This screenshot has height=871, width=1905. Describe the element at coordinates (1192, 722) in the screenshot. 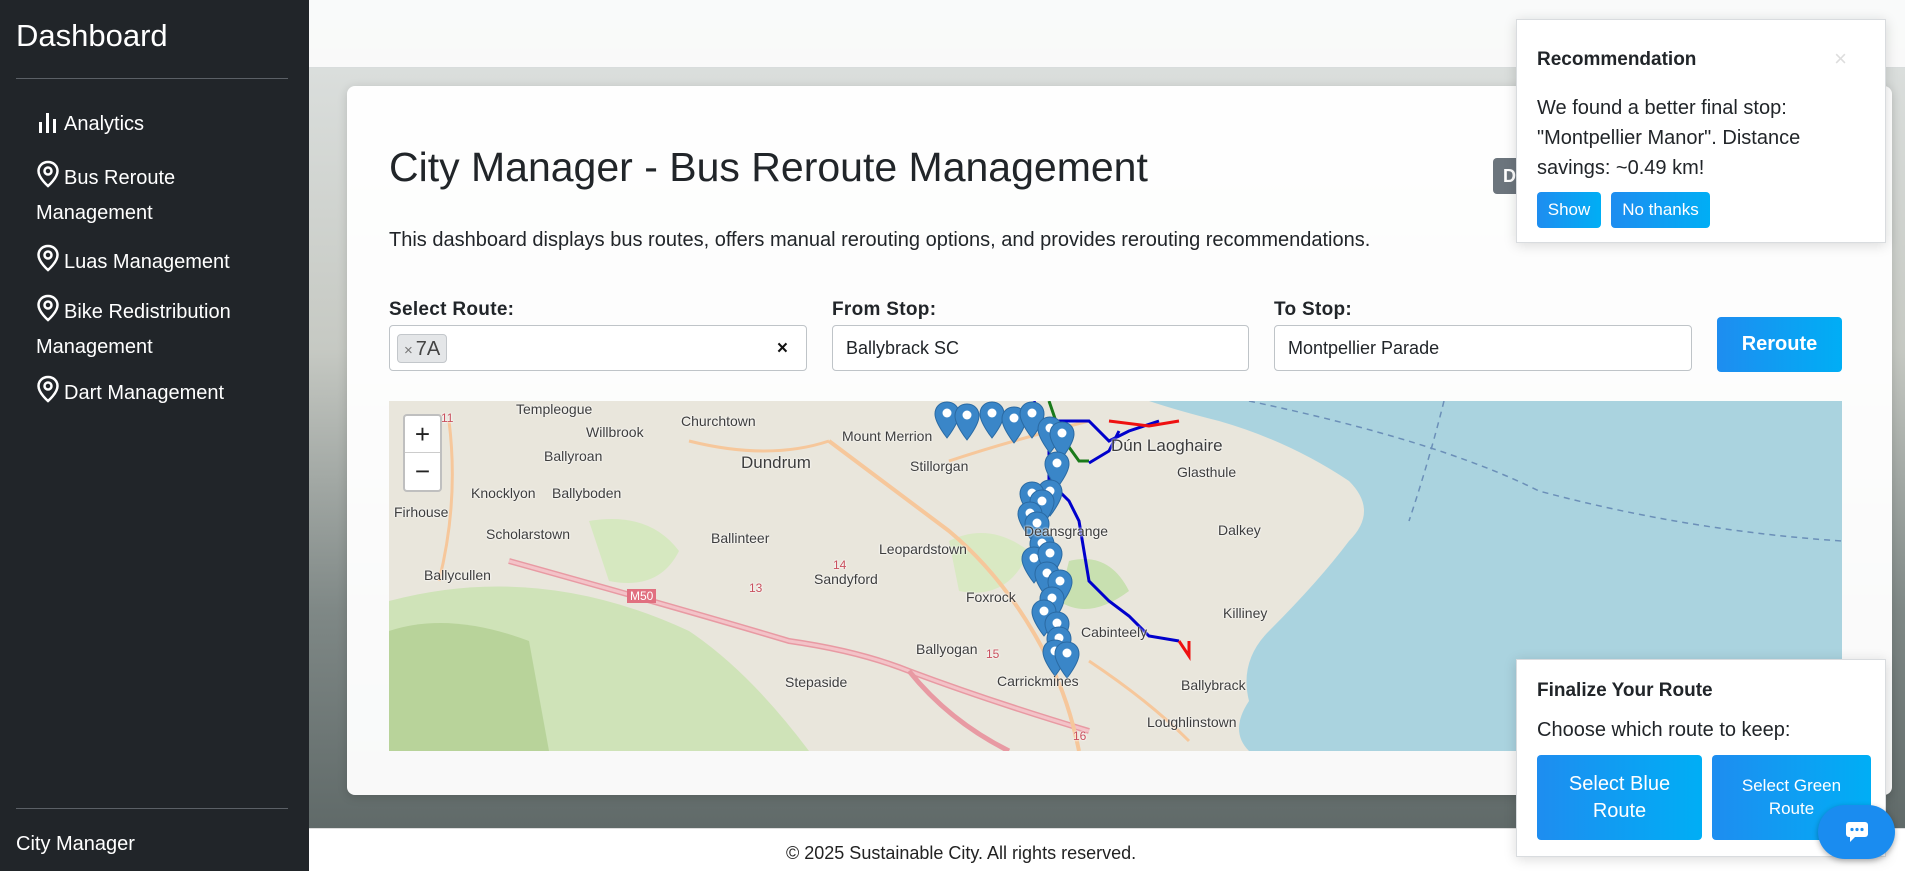

I see `place-label: Loughlinstown` at that location.